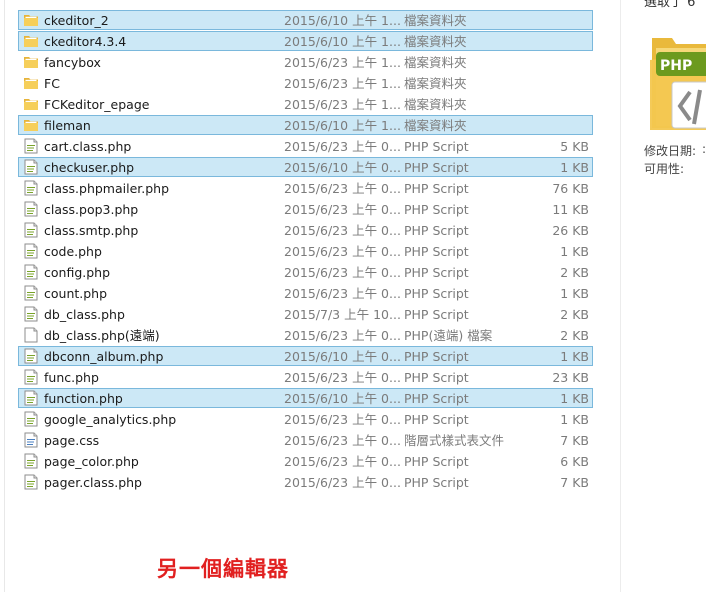 The height and width of the screenshot is (592, 706). Describe the element at coordinates (454, 440) in the screenshot. I see `file-type: 階層式樣式表文件` at that location.